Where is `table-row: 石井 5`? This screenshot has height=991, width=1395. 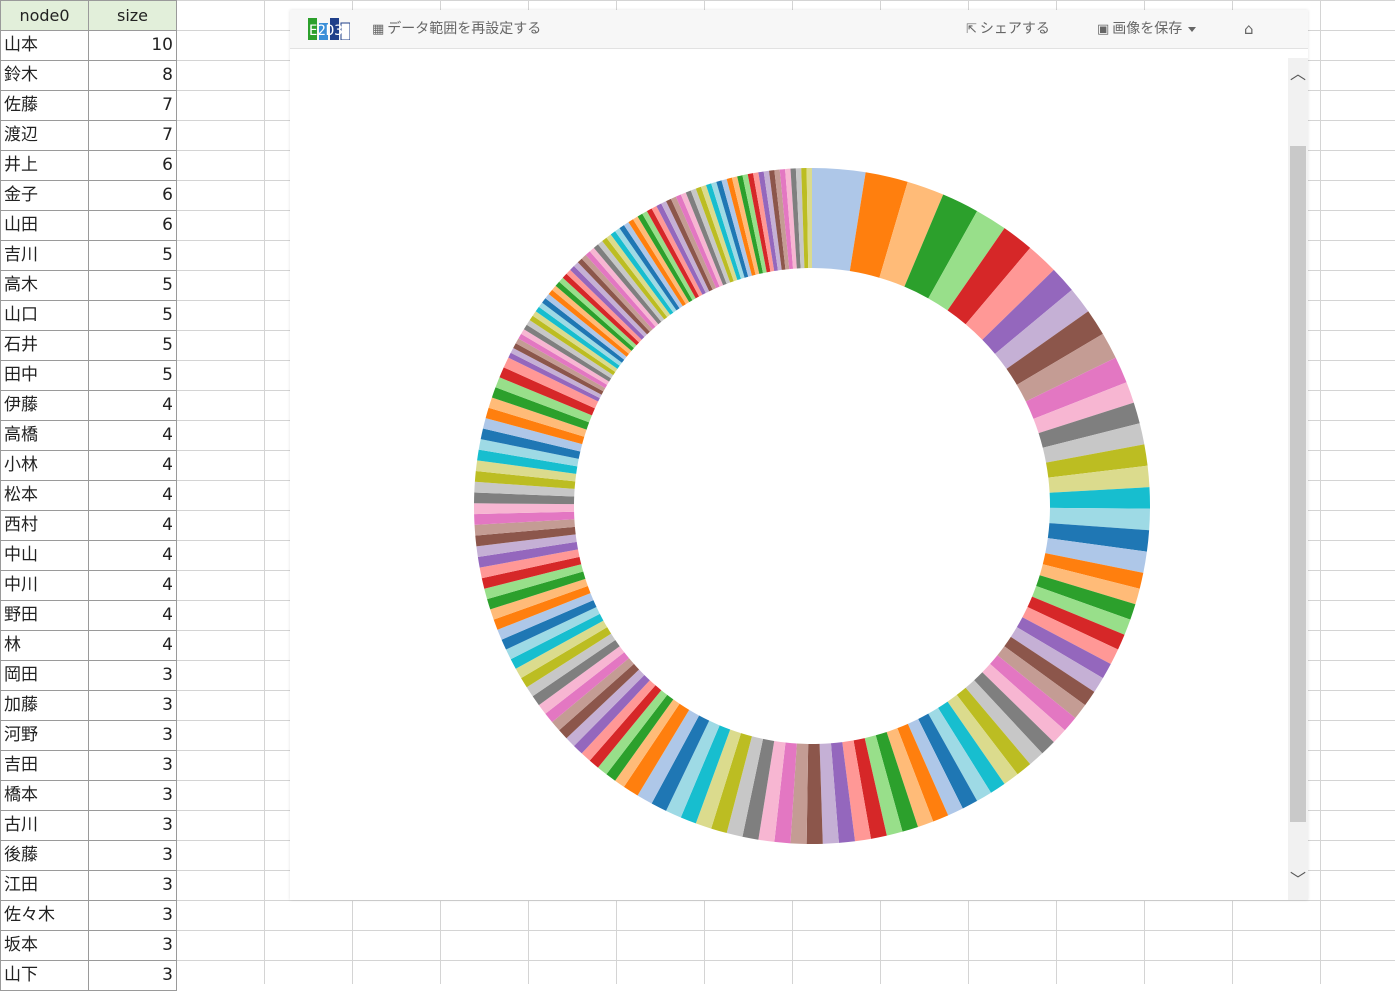
table-row: 石井 5 is located at coordinates (88, 345).